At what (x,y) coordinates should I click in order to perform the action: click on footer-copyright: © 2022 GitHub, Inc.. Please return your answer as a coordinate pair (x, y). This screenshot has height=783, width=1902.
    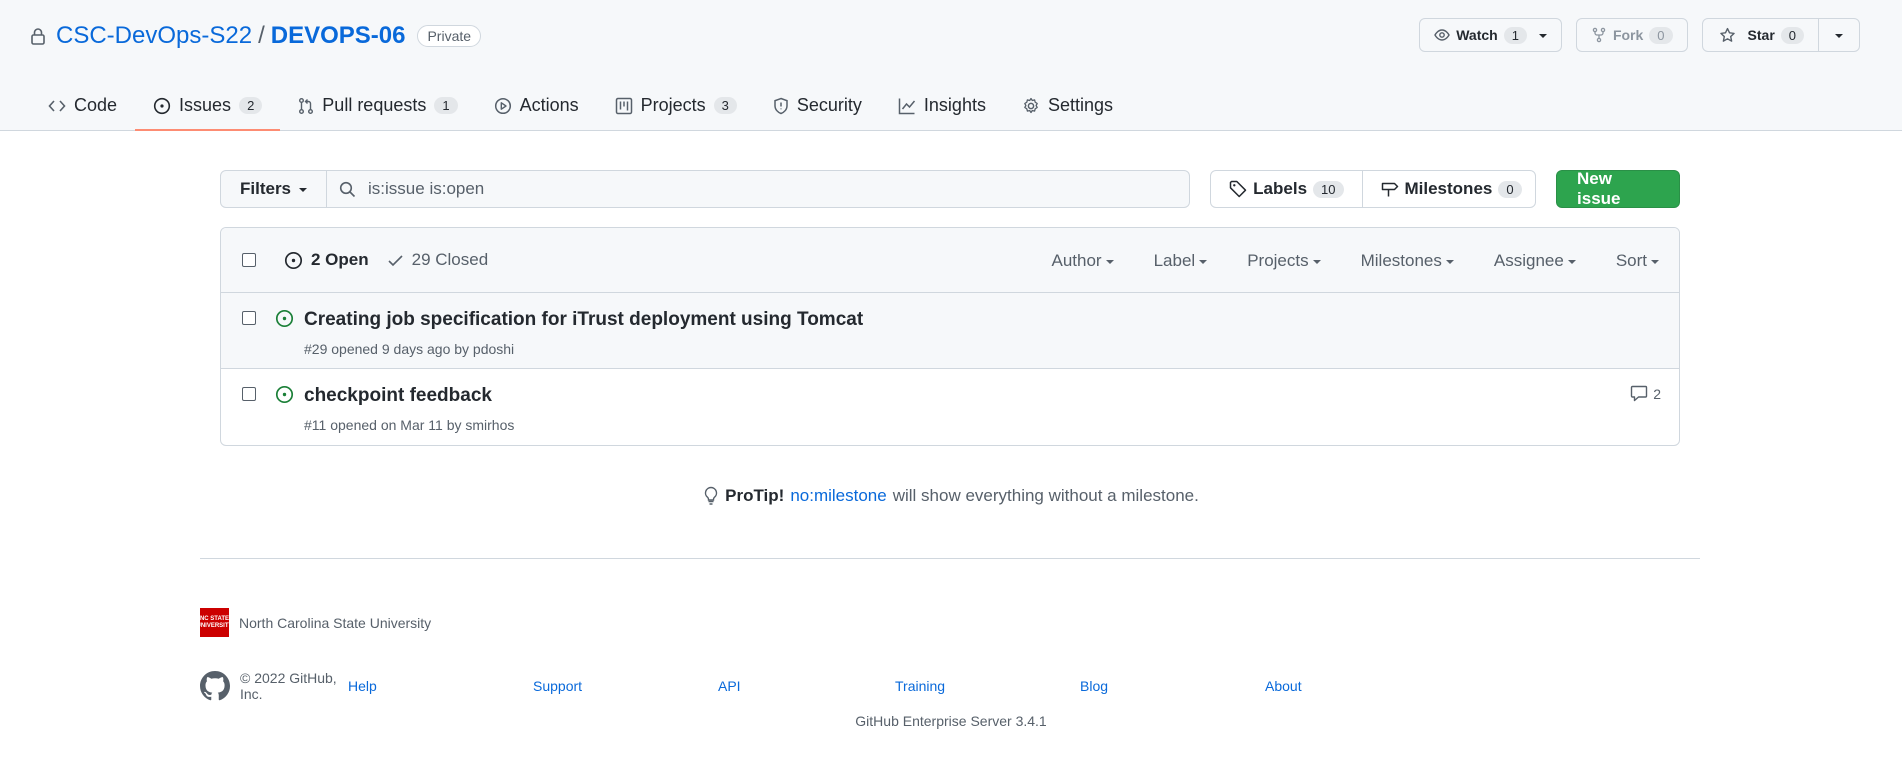
    Looking at the image, I should click on (274, 686).